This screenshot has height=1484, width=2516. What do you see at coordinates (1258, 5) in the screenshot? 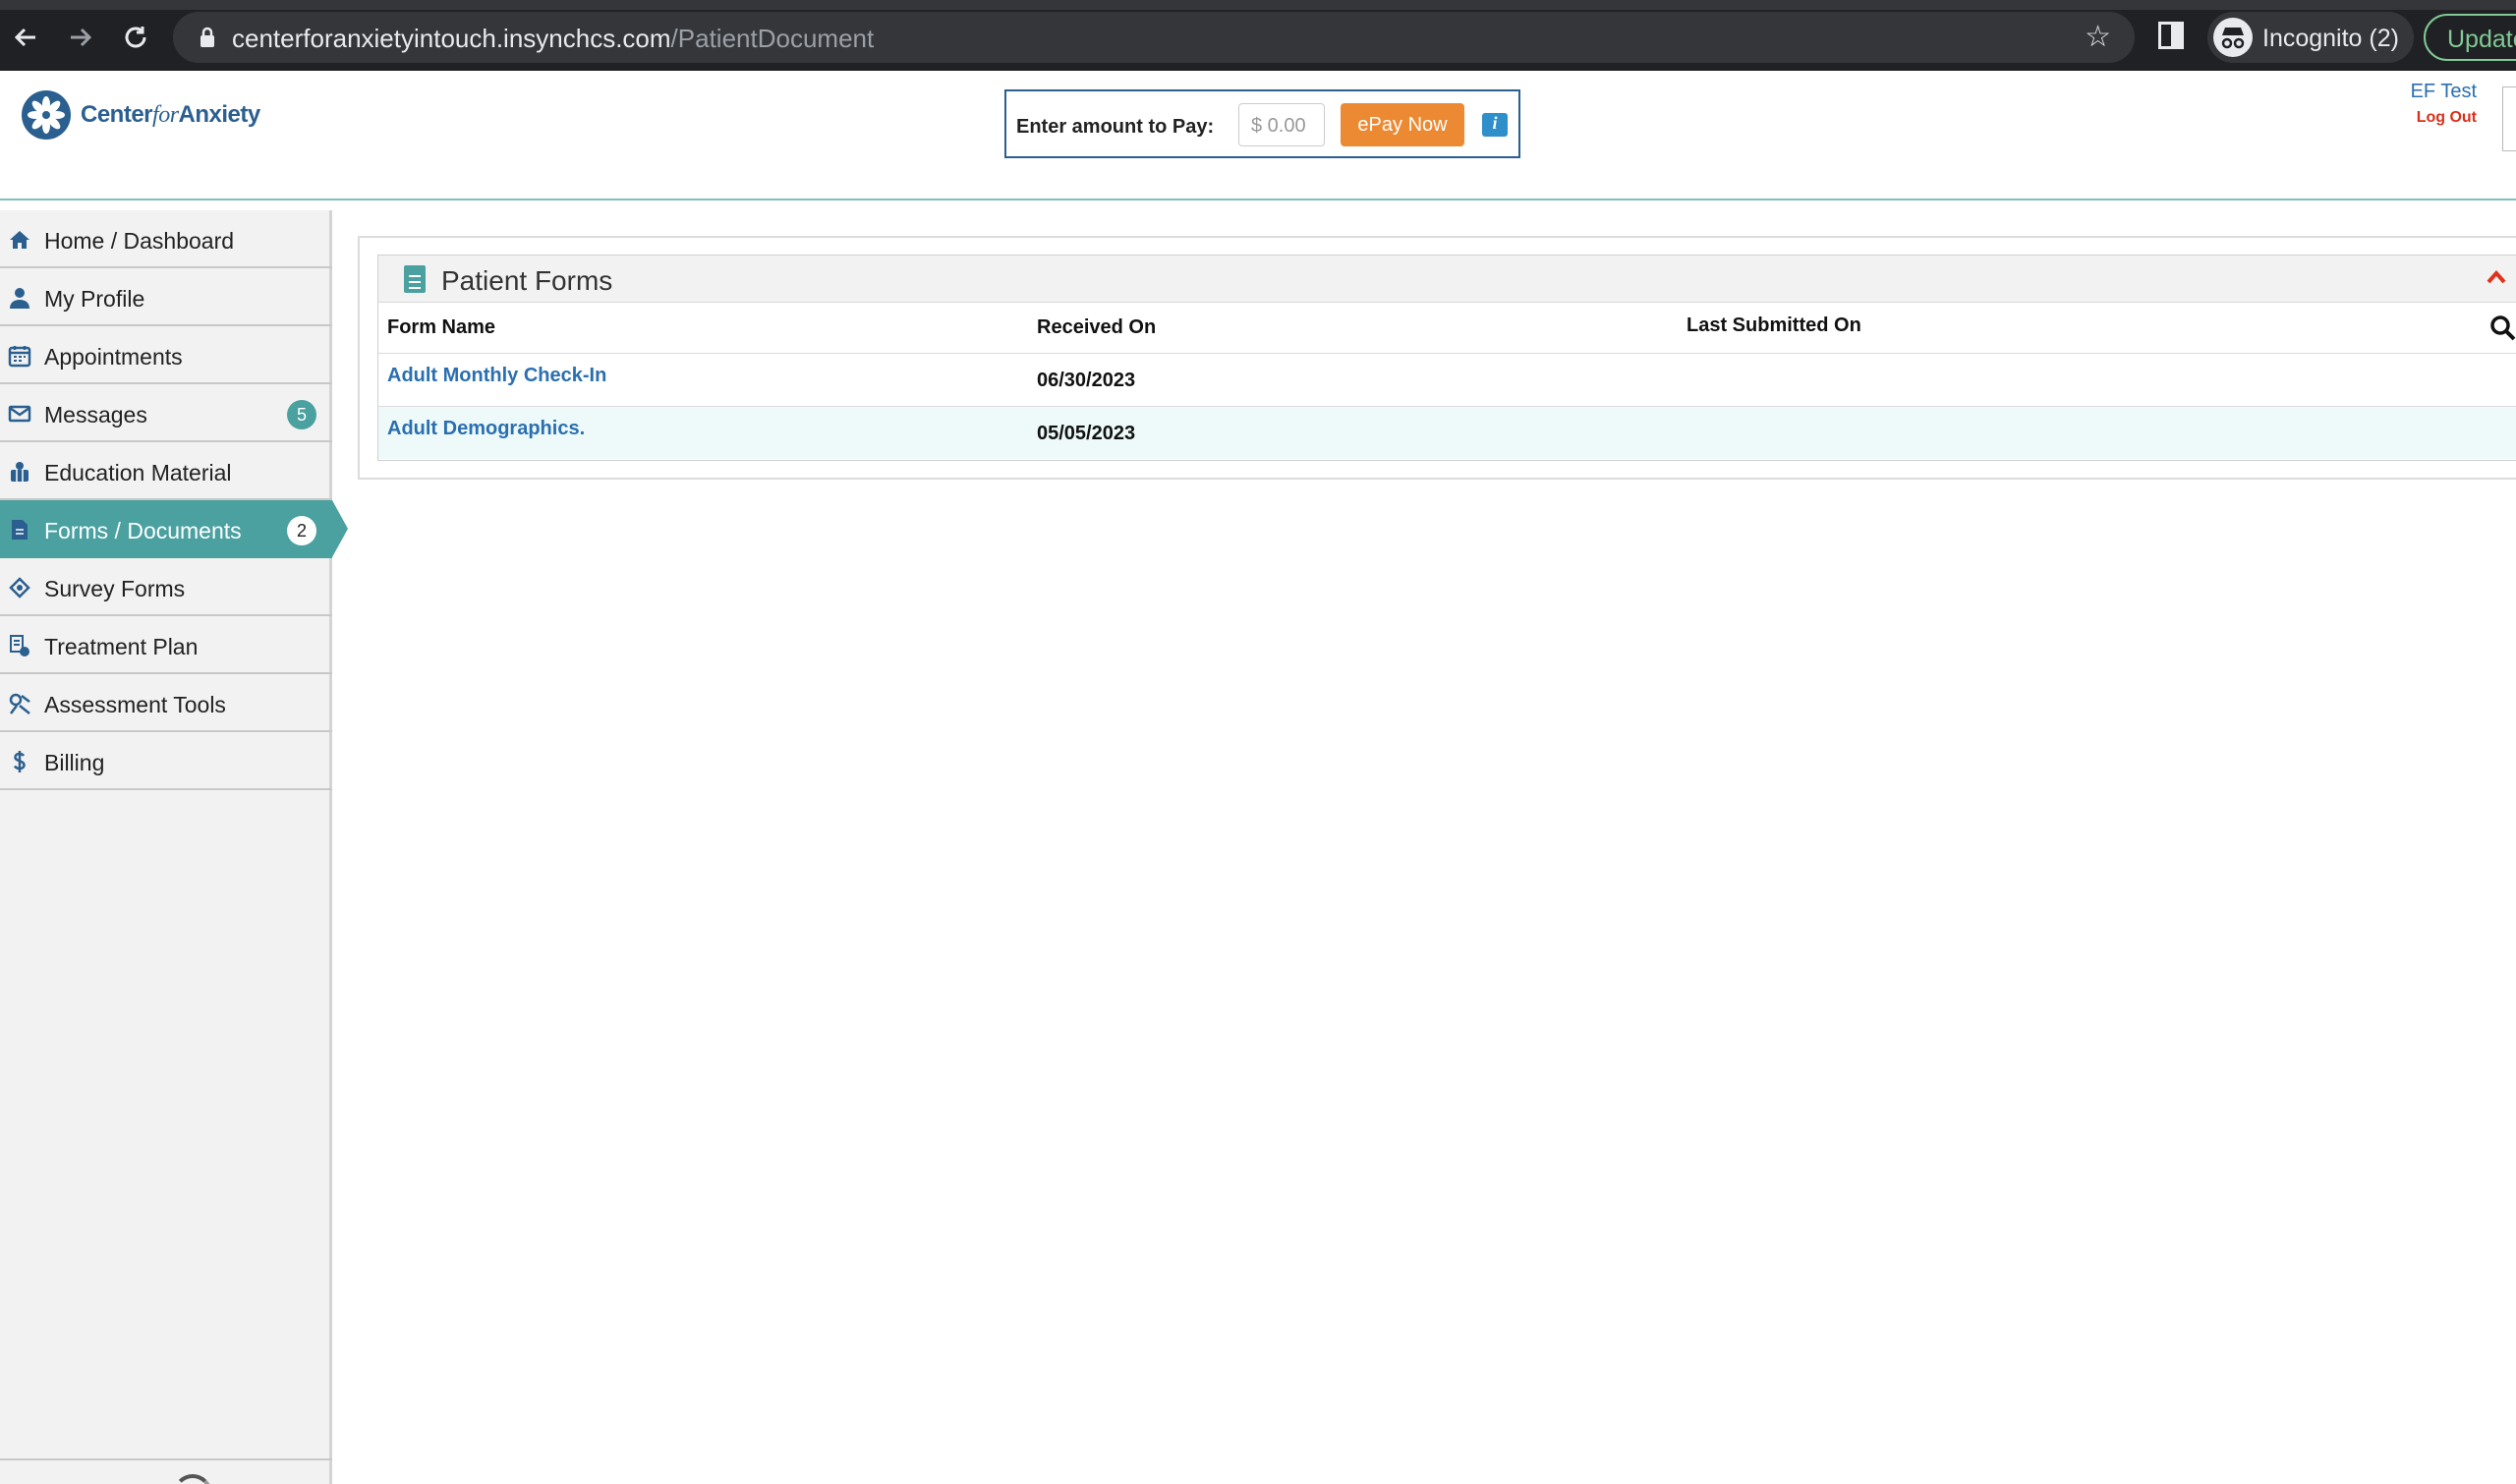
I see `tab-strip` at bounding box center [1258, 5].